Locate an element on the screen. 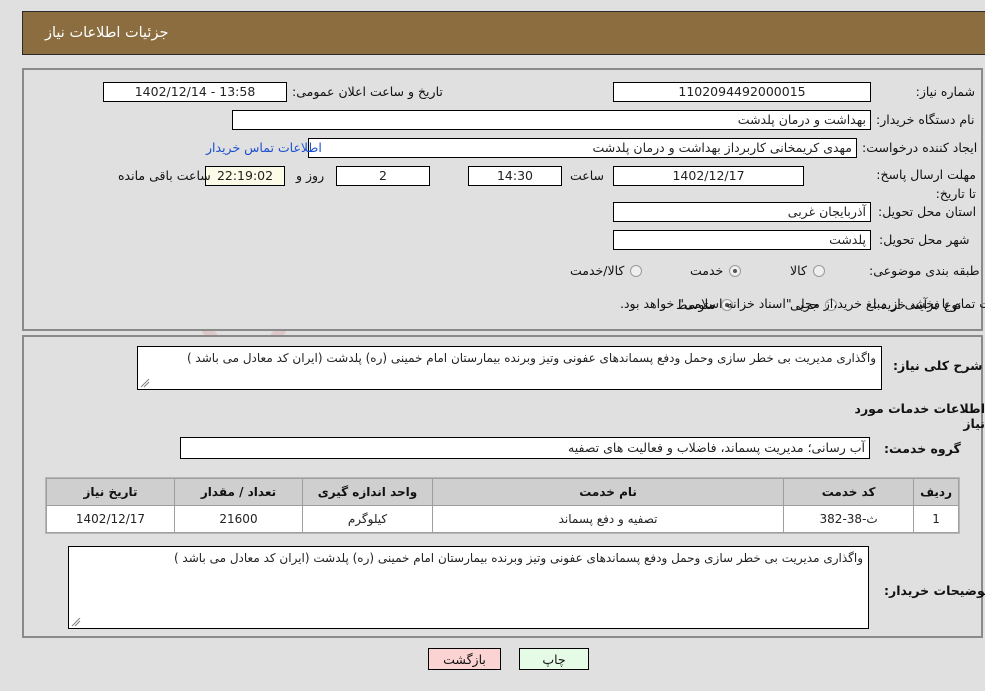  remaining-hours-label: ساعت باقی مانده is located at coordinates (164, 175).